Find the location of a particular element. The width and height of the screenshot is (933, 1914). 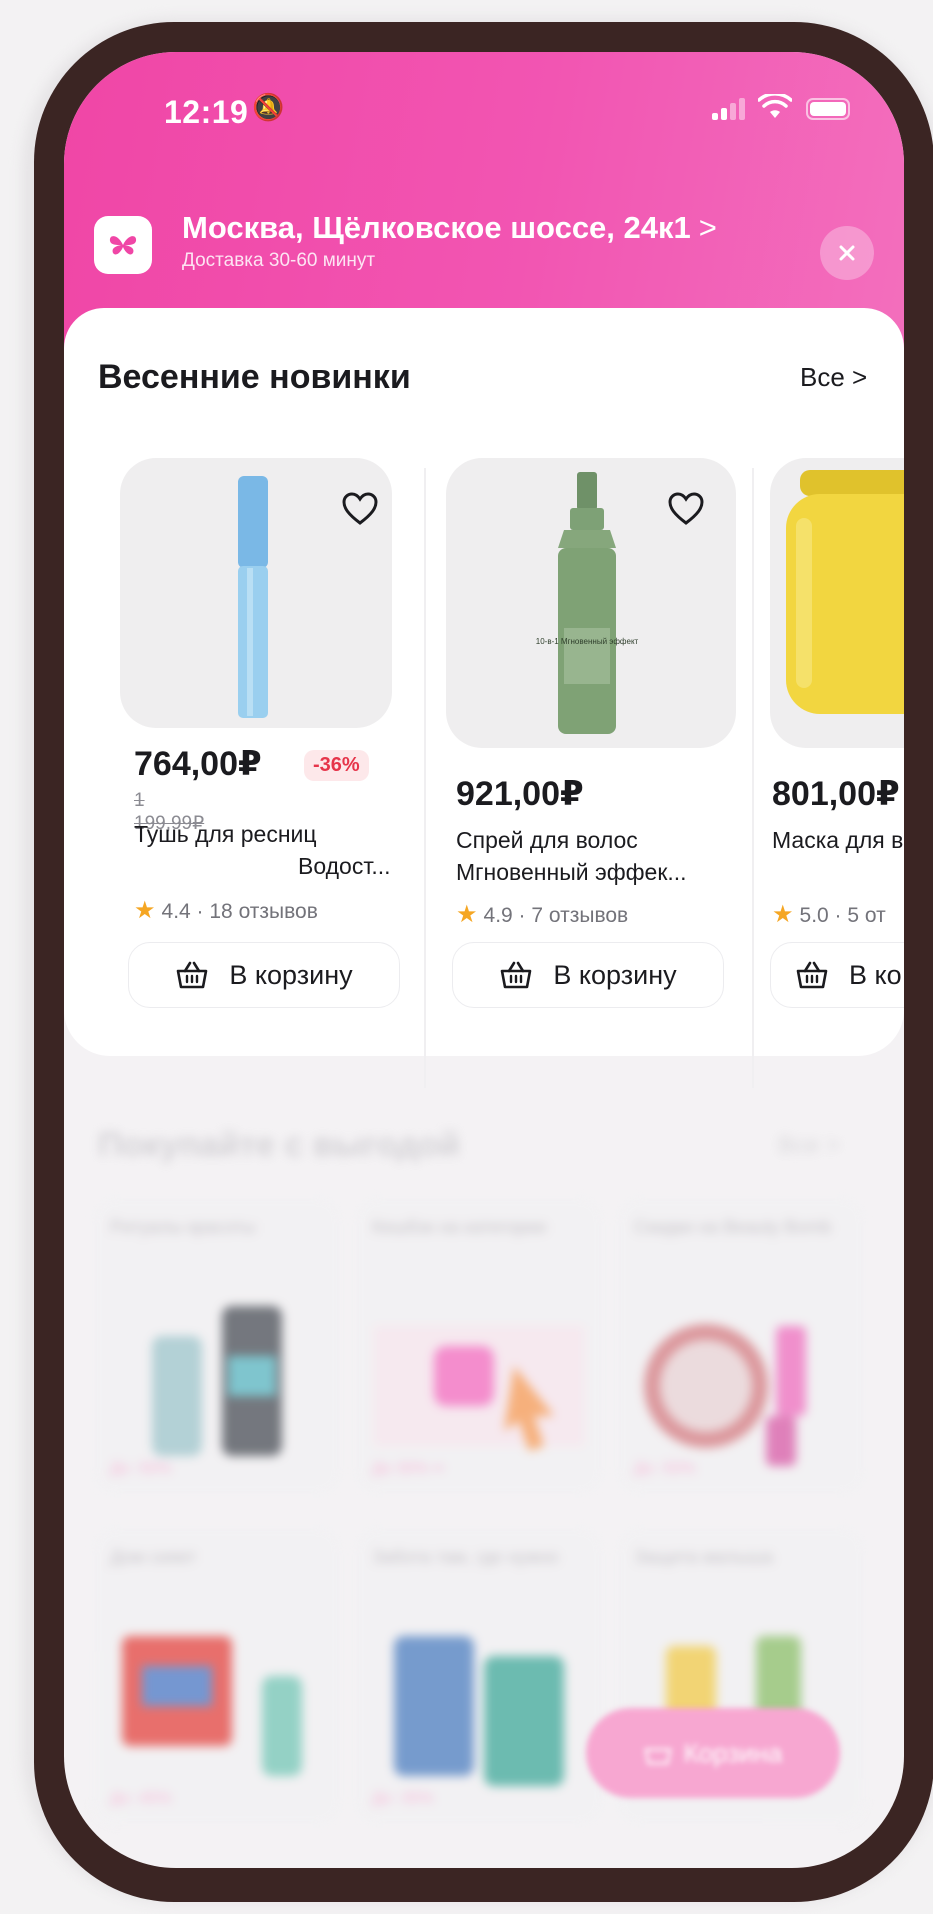

discount-badge: -36% is located at coordinates (336, 765).